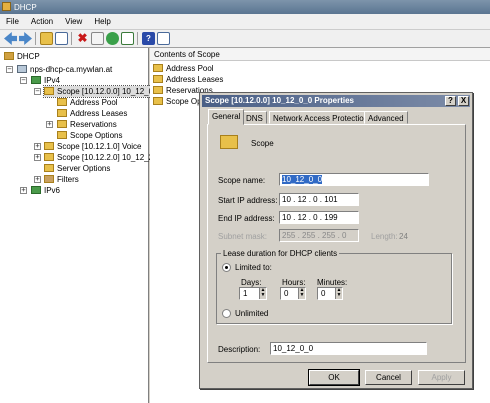 This screenshot has height=403, width=490. What do you see at coordinates (384, 236) in the screenshot?
I see `length-label: Length:` at bounding box center [384, 236].